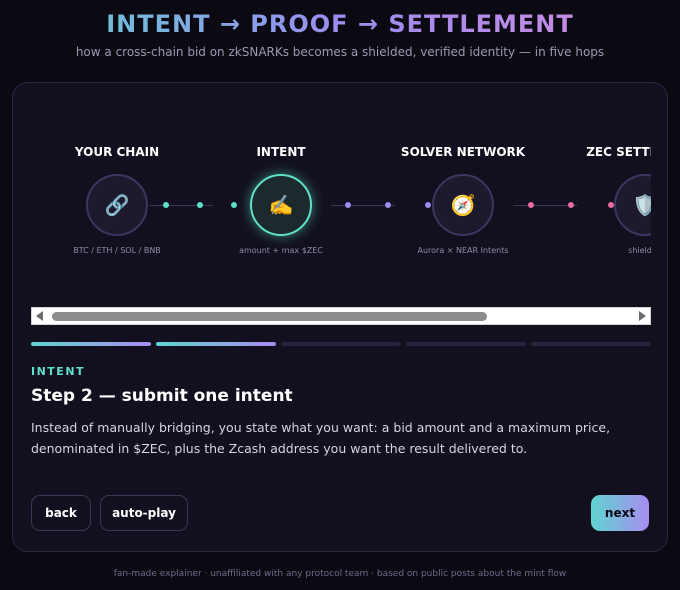 Image resolution: width=680 pixels, height=590 pixels. Describe the element at coordinates (610, 199) in the screenshot. I see `flow-node-zec-settlement: ZEC SETTLEMENT 🛡️ shielded` at that location.